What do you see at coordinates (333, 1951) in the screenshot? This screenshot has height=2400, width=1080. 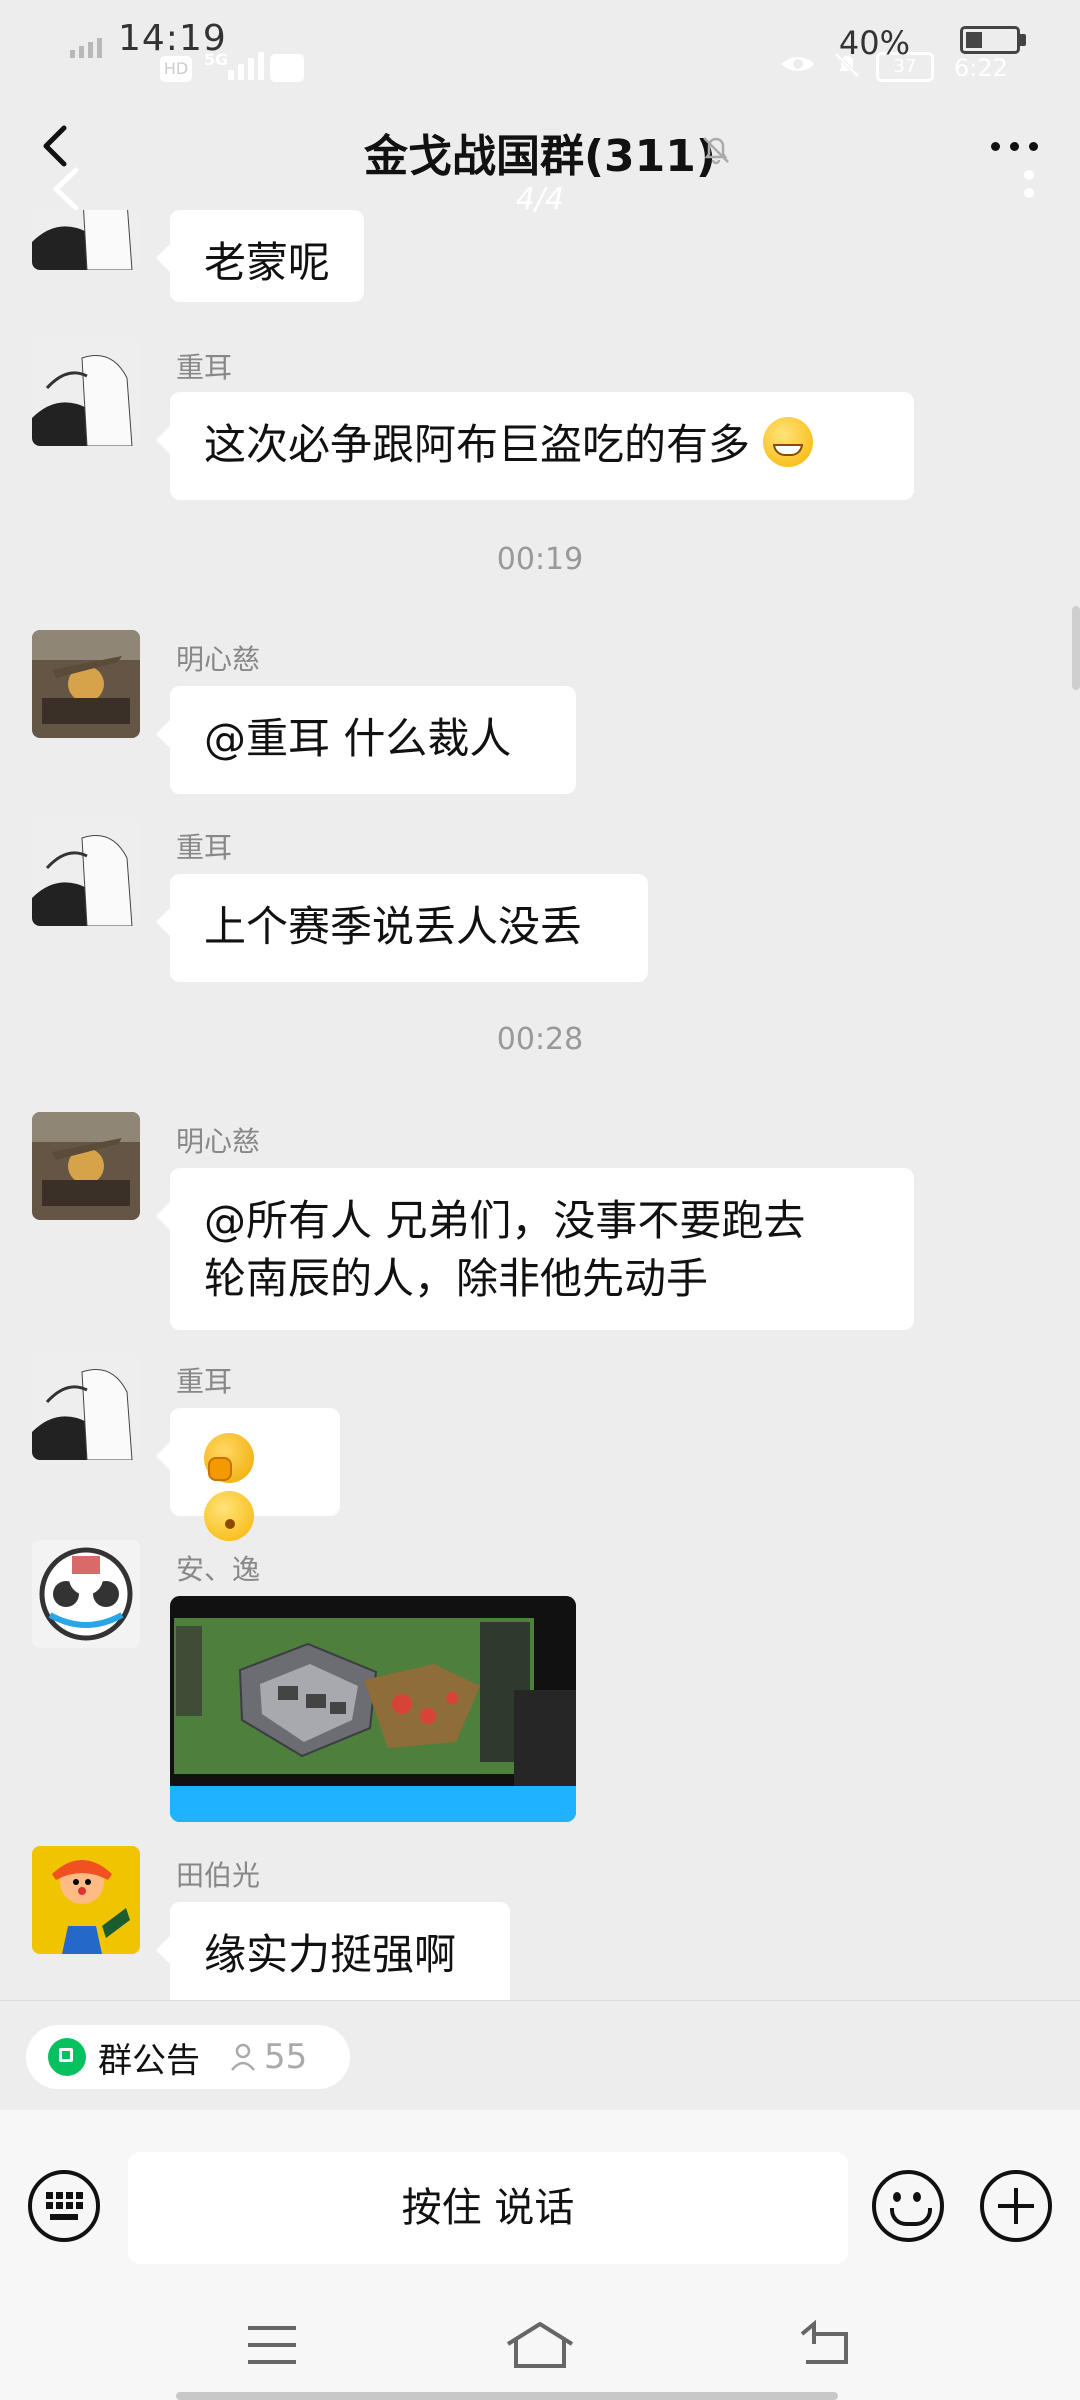 I see `message-bubble: 缘实力挺强啊` at bounding box center [333, 1951].